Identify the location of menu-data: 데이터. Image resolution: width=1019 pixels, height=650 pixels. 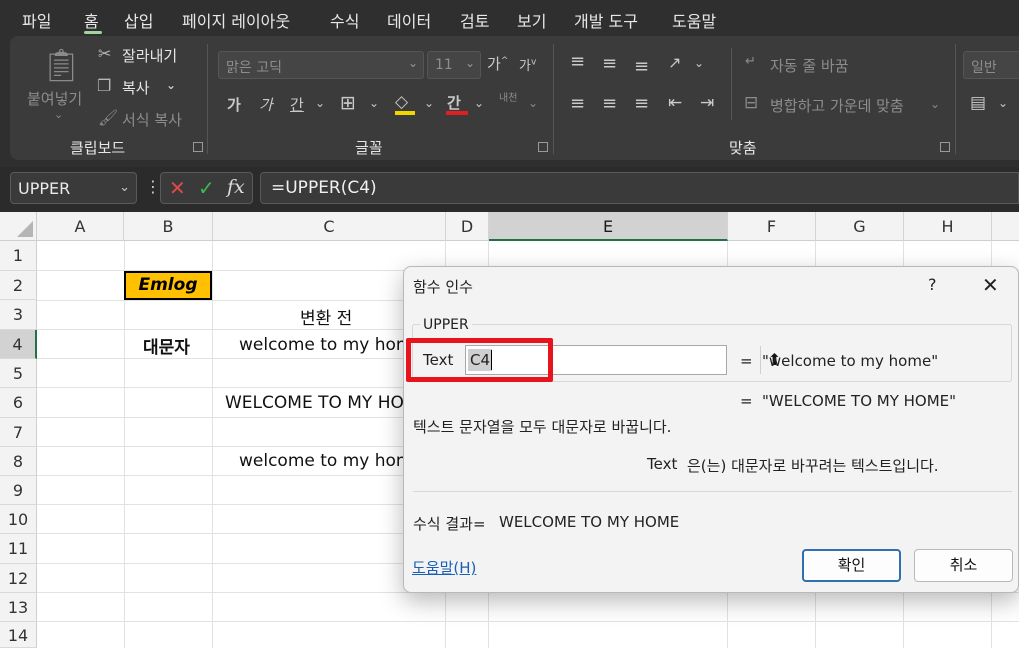
(409, 20).